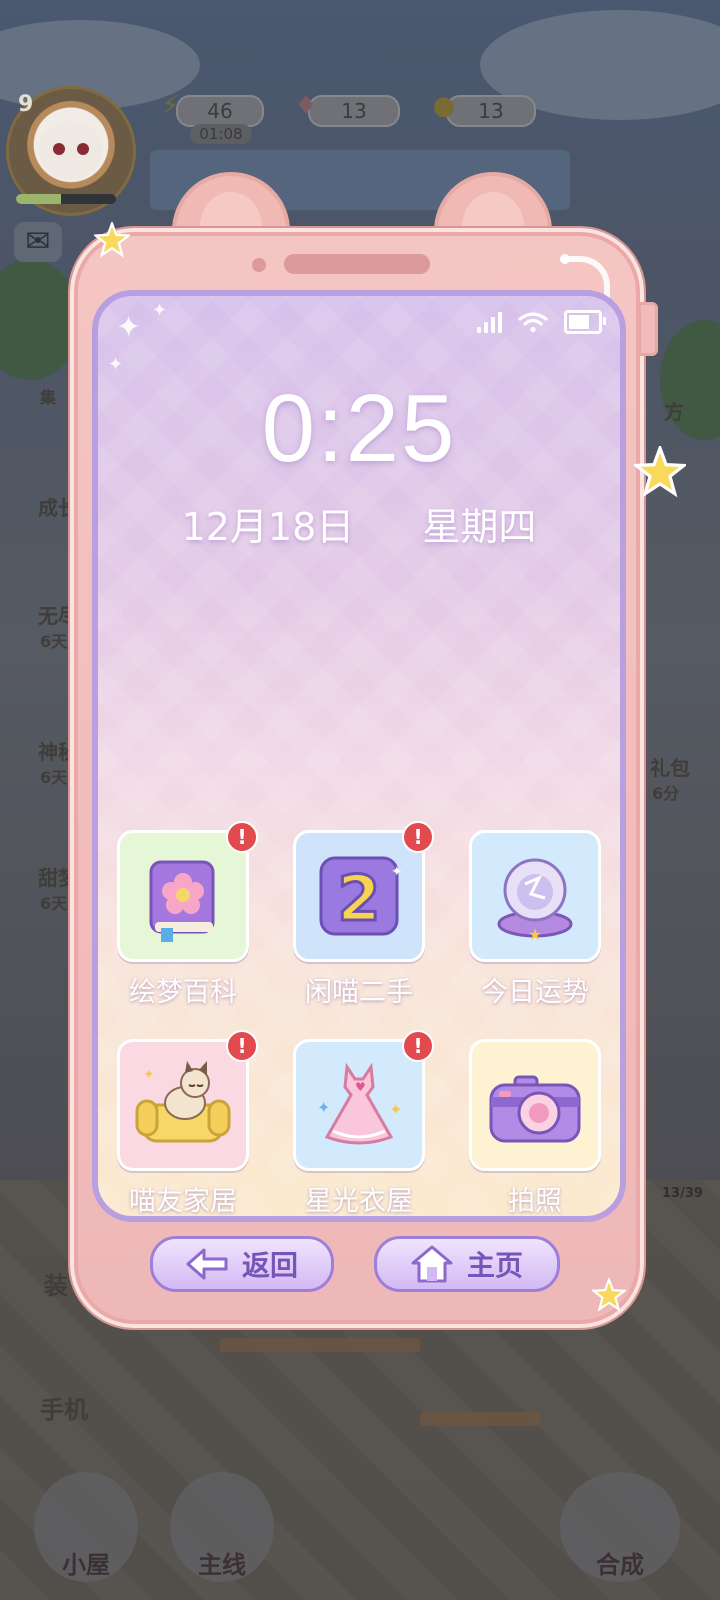 The width and height of the screenshot is (720, 1600). I want to click on app-label: 喵友家居, so click(183, 1201).